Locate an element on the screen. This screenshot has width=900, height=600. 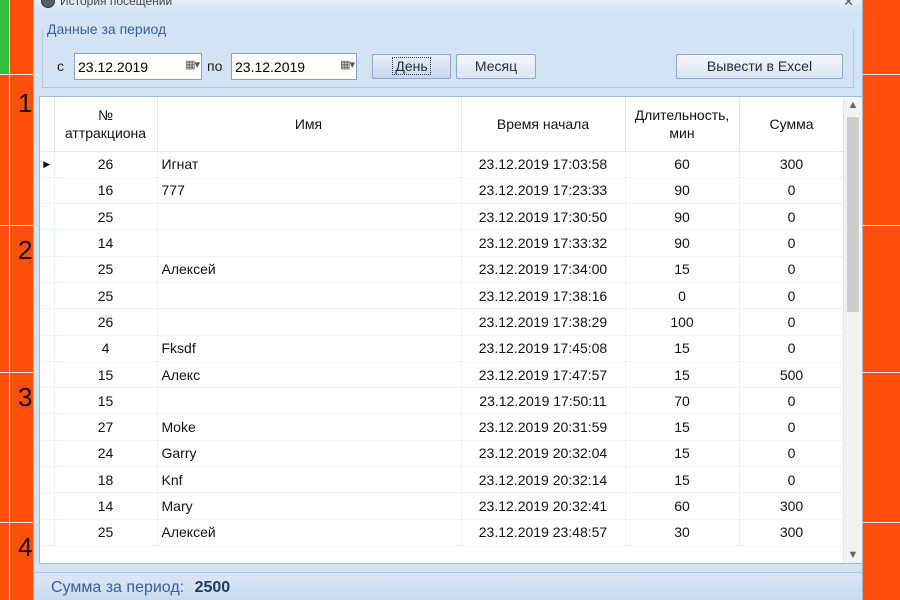
table-row: 25 23.12.2019 17:38:16 0 0 is located at coordinates (442, 296).